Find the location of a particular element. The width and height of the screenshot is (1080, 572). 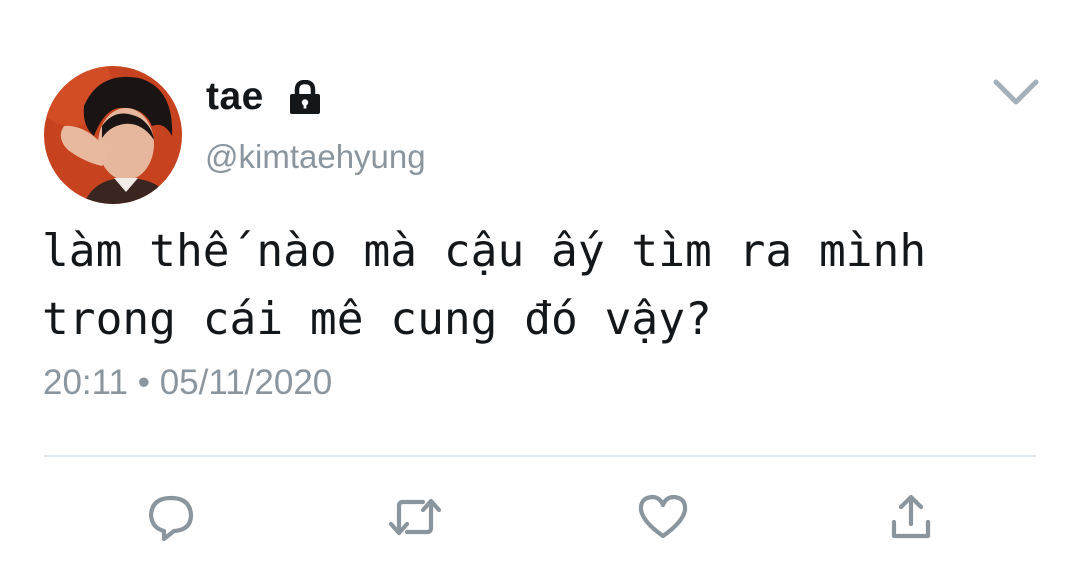

user-handle: @kimtaehyung is located at coordinates (315, 157).